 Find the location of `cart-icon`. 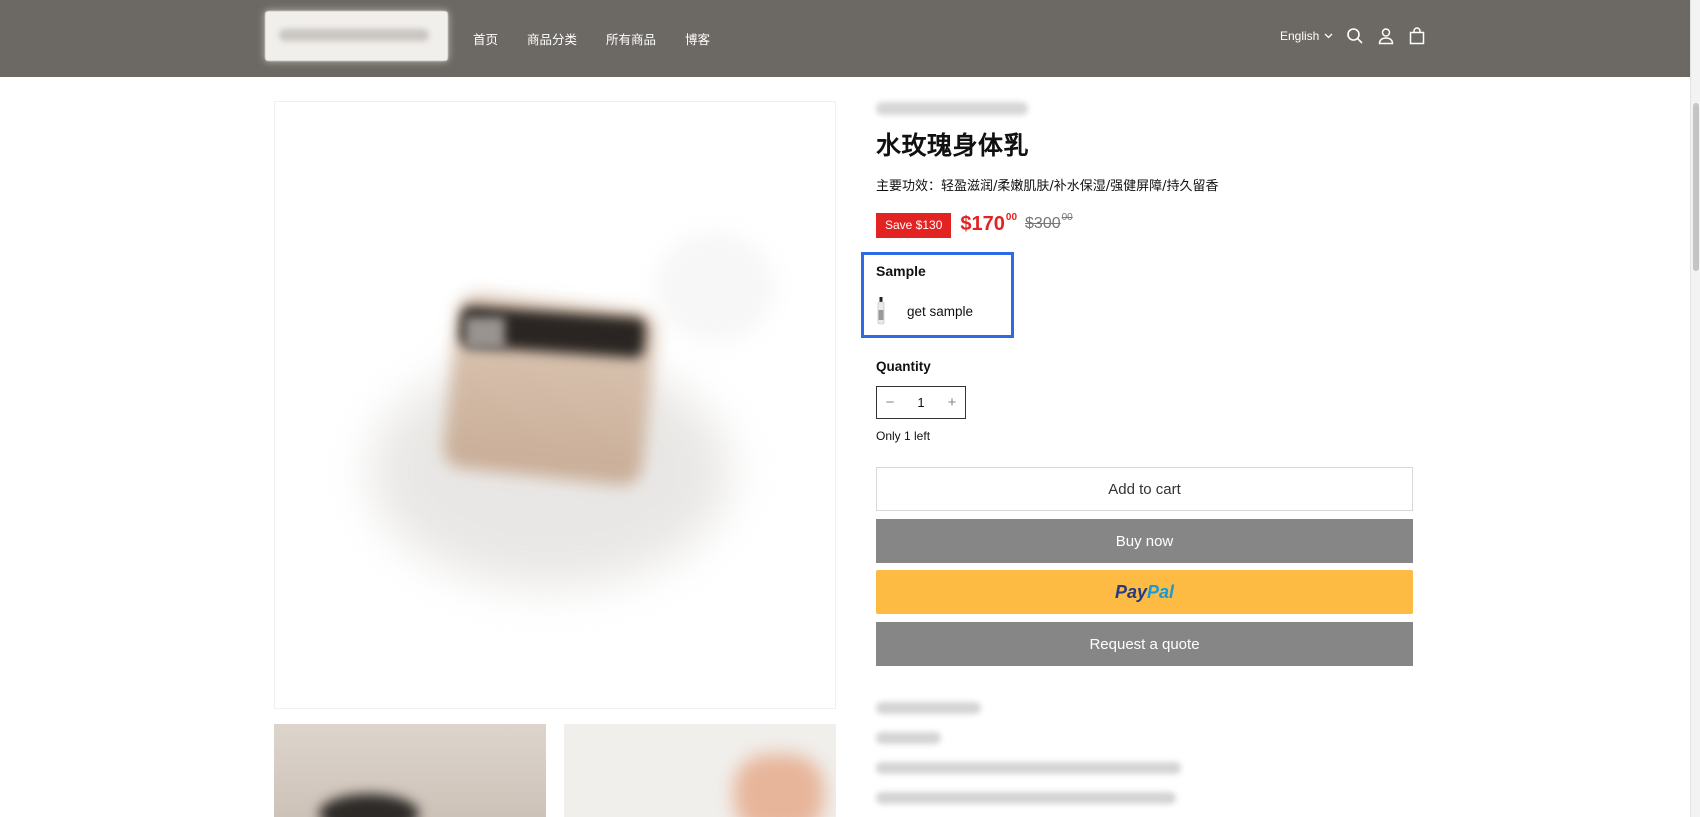

cart-icon is located at coordinates (1417, 36).